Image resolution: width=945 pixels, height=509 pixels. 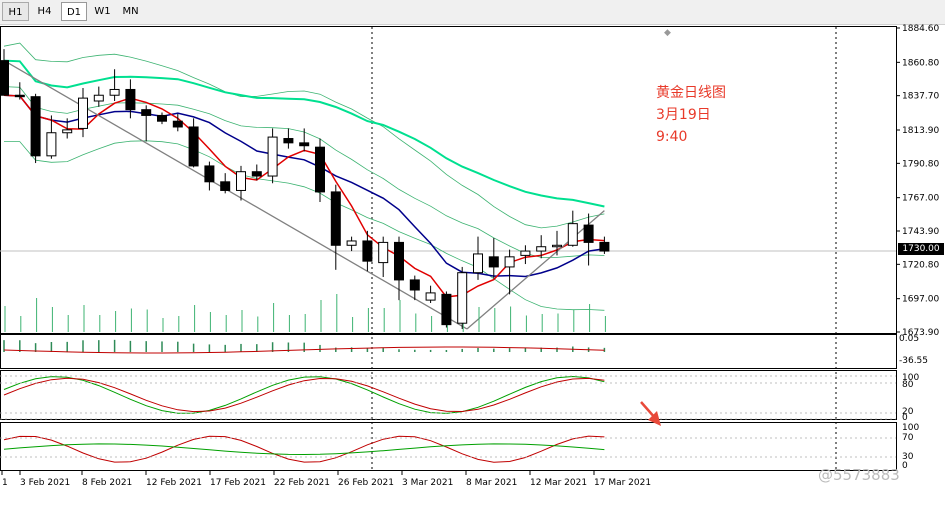 What do you see at coordinates (920, 97) in the screenshot?
I see `price-tick-label: 1837.70` at bounding box center [920, 97].